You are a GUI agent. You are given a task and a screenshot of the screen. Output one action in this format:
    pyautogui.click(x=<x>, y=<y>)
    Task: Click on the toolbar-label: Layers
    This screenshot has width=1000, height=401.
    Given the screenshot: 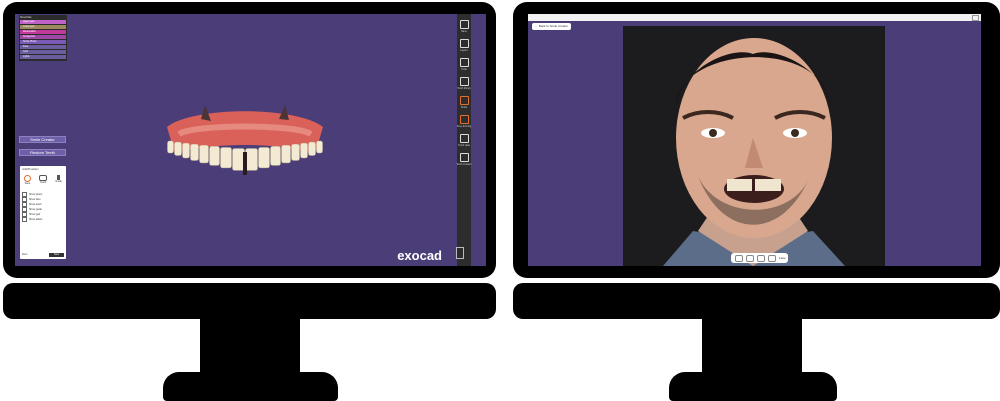 What is the action you would take?
    pyautogui.click(x=464, y=50)
    